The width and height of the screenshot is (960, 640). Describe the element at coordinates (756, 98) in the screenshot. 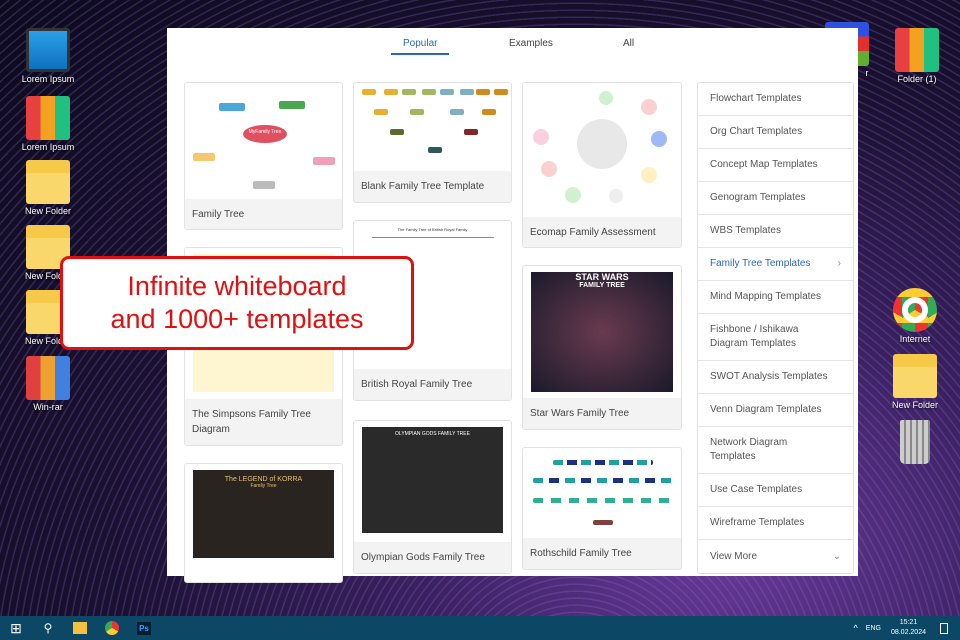

I see `category-label: Flowchart Templates` at that location.